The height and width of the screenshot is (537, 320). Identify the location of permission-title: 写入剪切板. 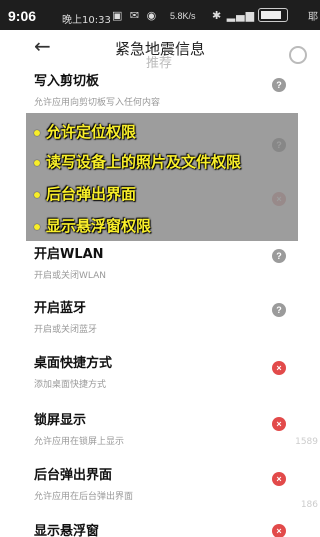
(67, 81).